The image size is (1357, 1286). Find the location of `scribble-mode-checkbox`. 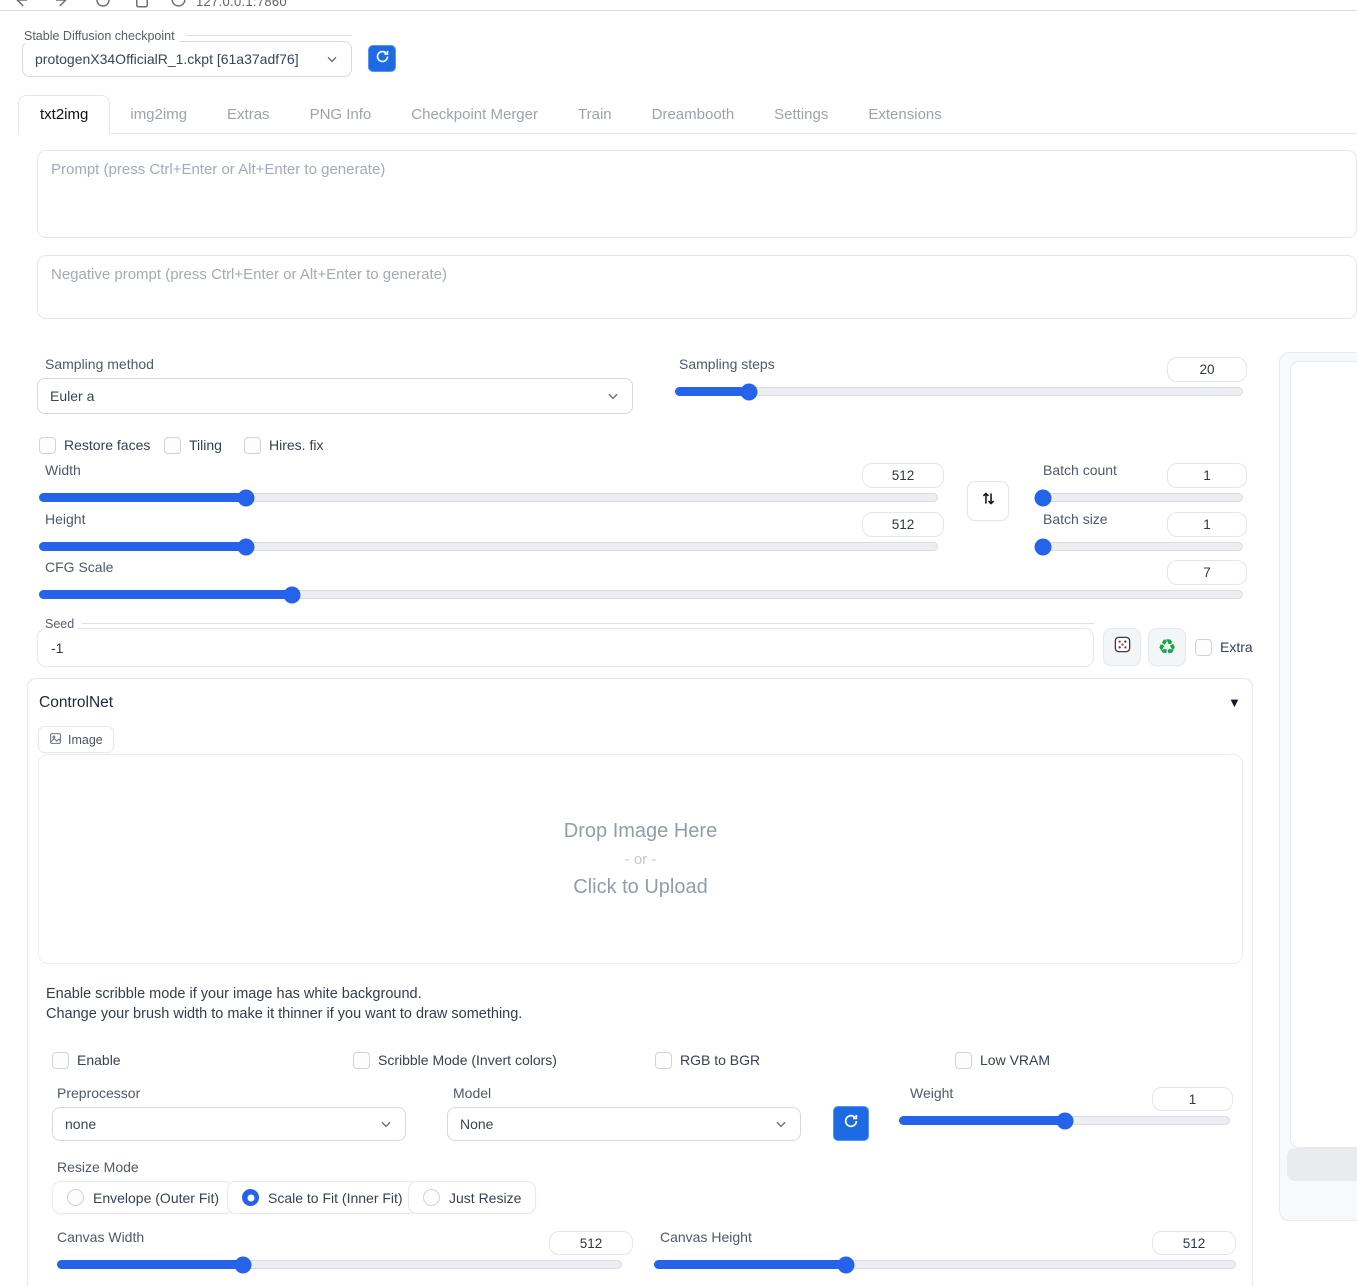

scribble-mode-checkbox is located at coordinates (361, 1060).